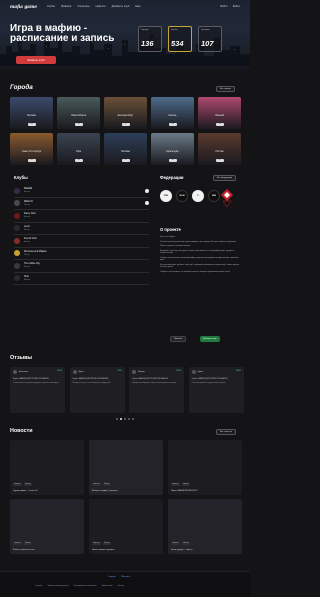 The width and height of the screenshot is (320, 597). What do you see at coordinates (205, 526) in the screenshot?
I see `news-card: Новости Москва Итоги турнира — финал` at bounding box center [205, 526].